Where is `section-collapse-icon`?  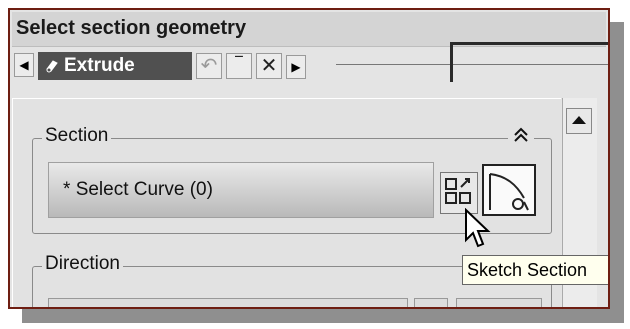
section-collapse-icon is located at coordinates (521, 137).